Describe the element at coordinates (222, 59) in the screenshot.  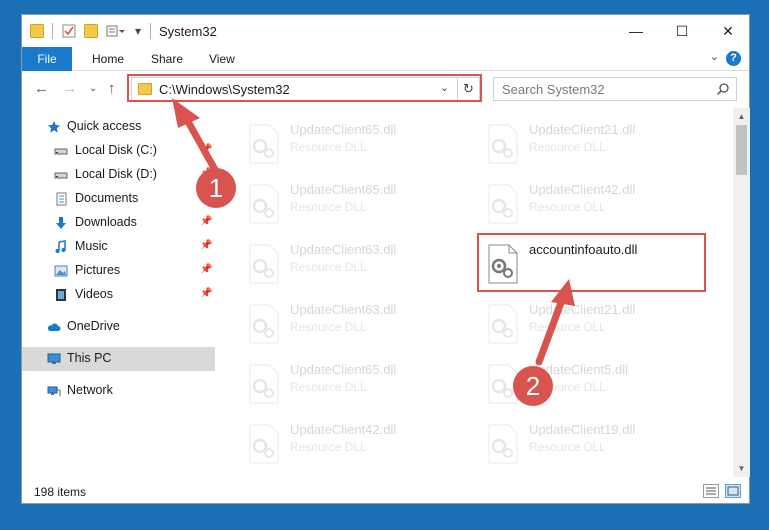
I see `tab-view: View` at that location.